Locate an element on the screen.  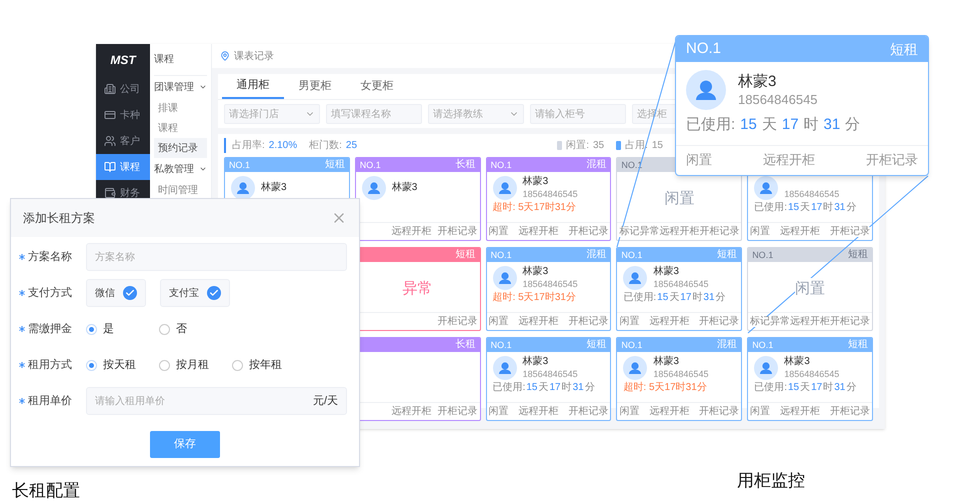
field-label: 支付方式 is located at coordinates (50, 293).